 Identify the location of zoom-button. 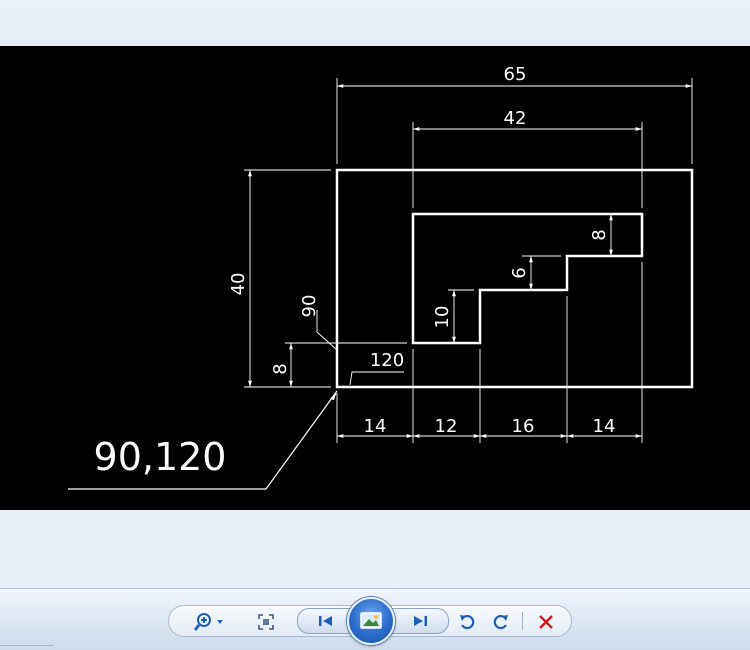
(211, 622).